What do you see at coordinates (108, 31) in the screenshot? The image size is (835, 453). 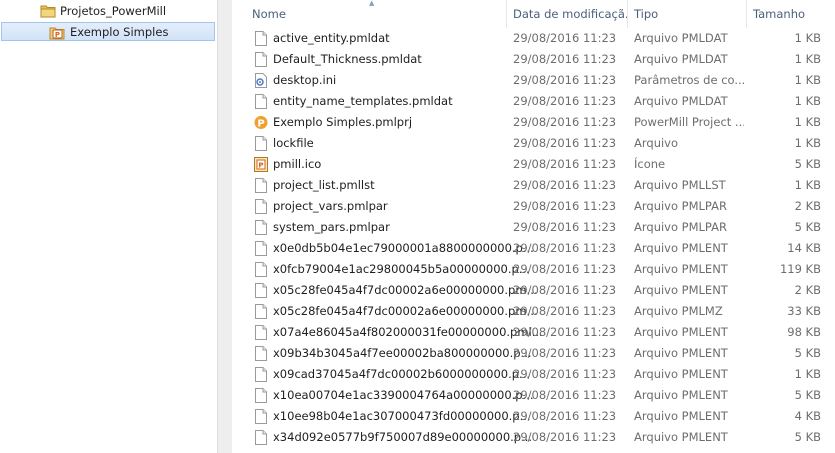 I see `nav-item-exemplo-simples: P Exemplo Simples` at bounding box center [108, 31].